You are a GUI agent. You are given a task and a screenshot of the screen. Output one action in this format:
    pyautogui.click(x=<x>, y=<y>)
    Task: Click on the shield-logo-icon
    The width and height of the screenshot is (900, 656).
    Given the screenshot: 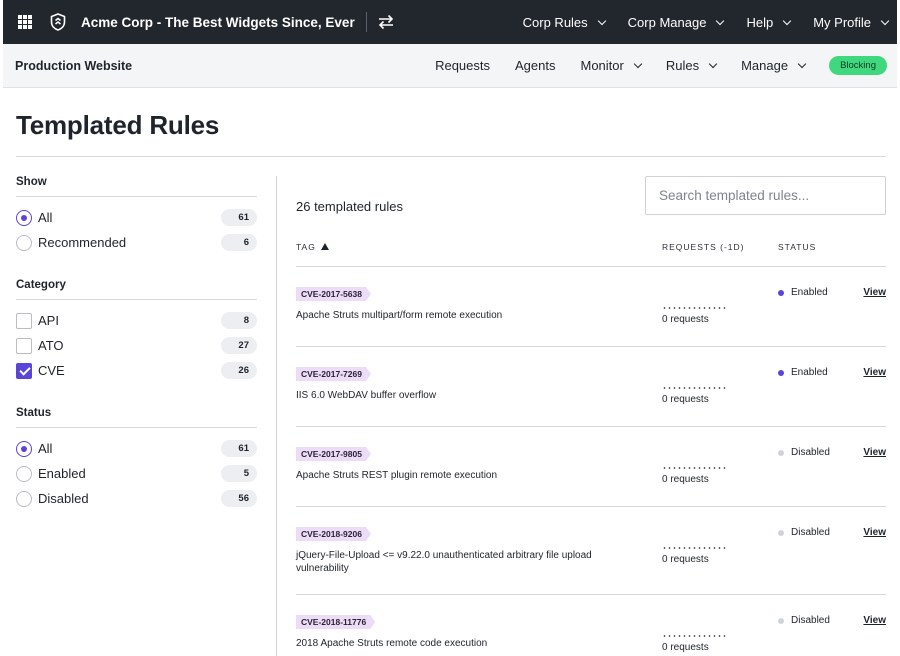 What is the action you would take?
    pyautogui.click(x=58, y=22)
    